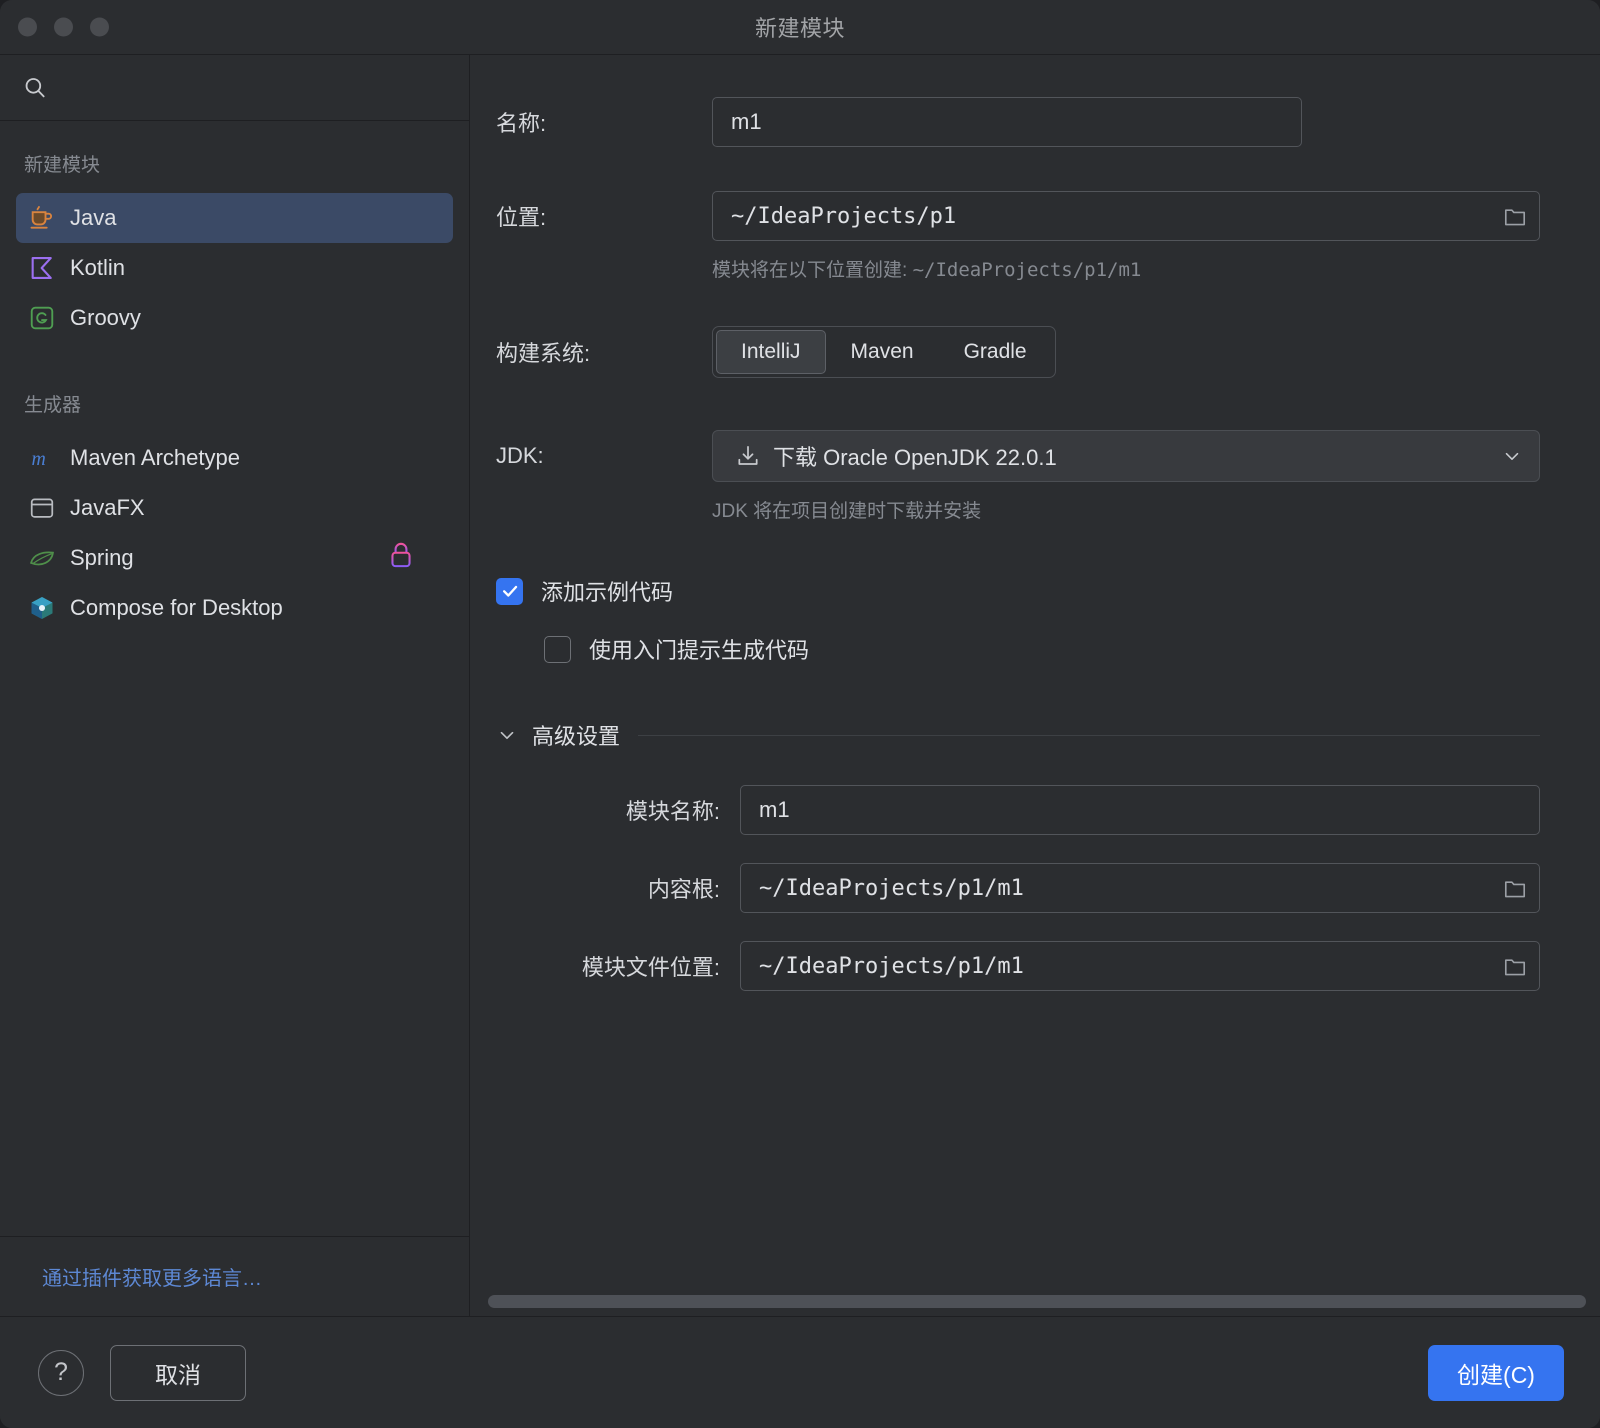 This screenshot has height=1428, width=1600. I want to click on add-sample-code-label: 添加示例代码, so click(607, 592).